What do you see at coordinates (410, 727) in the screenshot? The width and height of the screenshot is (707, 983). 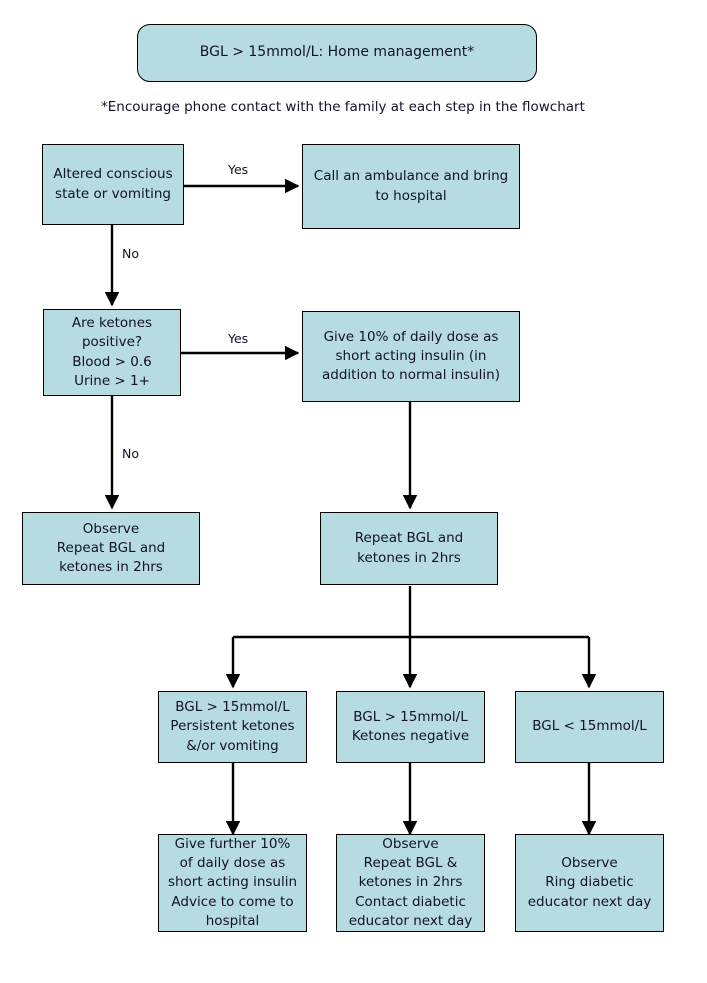 I see `node-branch-high-ketones-negative: BGL > 15mmol/L Ketones negative` at bounding box center [410, 727].